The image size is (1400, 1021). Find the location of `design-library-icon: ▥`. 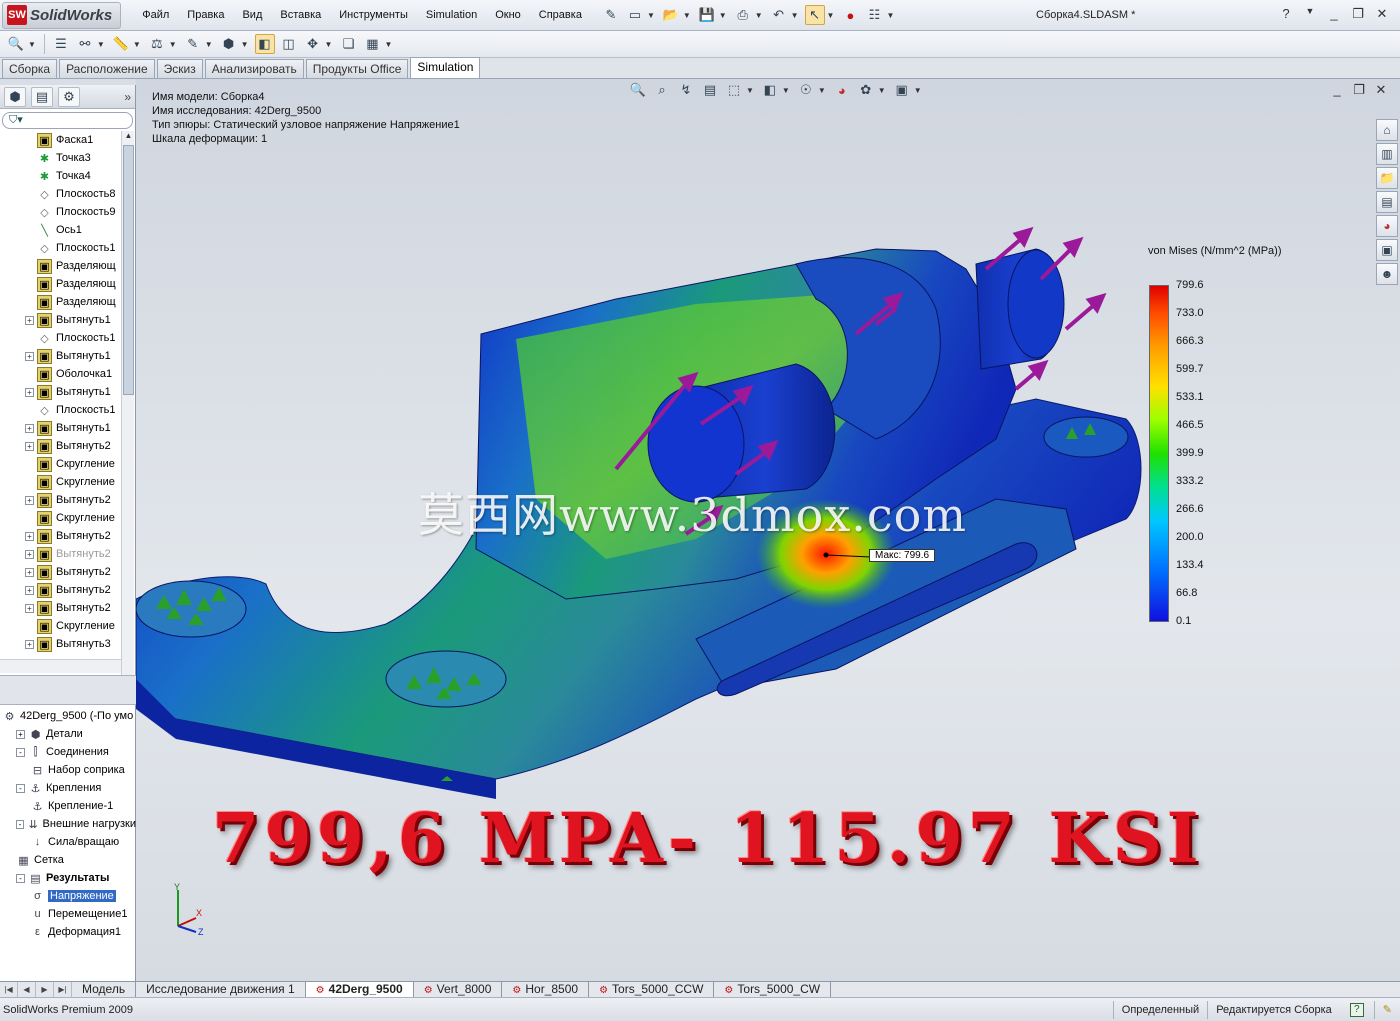

design-library-icon: ▥ is located at coordinates (1387, 154).